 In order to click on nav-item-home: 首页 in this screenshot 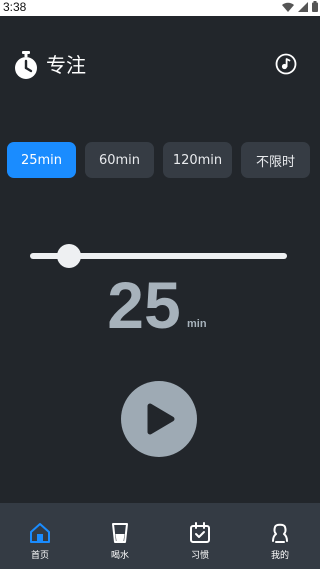, I will do `click(40, 536)`.